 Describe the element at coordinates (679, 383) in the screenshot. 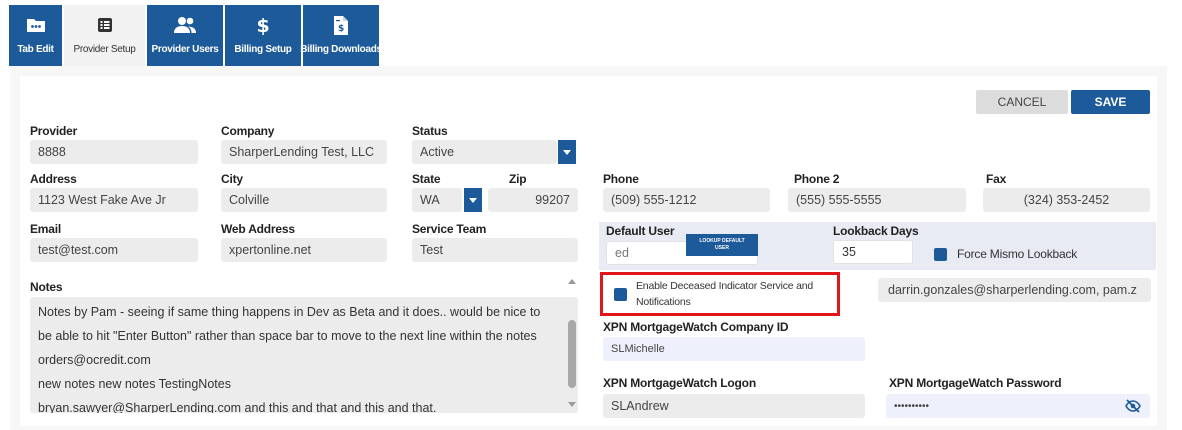

I see `logon-label: XPN MortgageWatch Logon` at that location.